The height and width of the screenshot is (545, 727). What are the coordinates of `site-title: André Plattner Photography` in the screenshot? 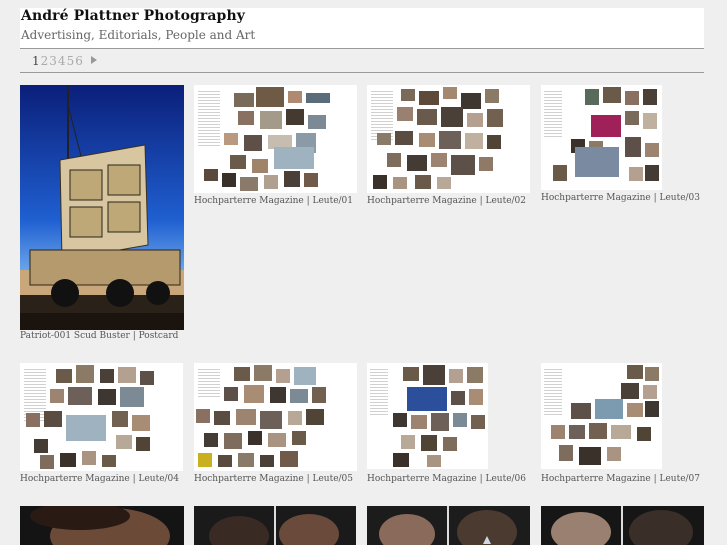 It's located at (133, 16).